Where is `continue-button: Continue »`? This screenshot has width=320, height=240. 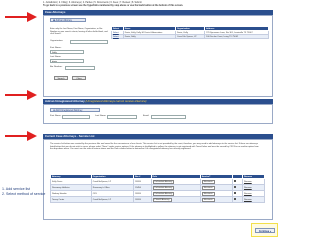
continue-button: Continue » is located at coordinates (265, 230).